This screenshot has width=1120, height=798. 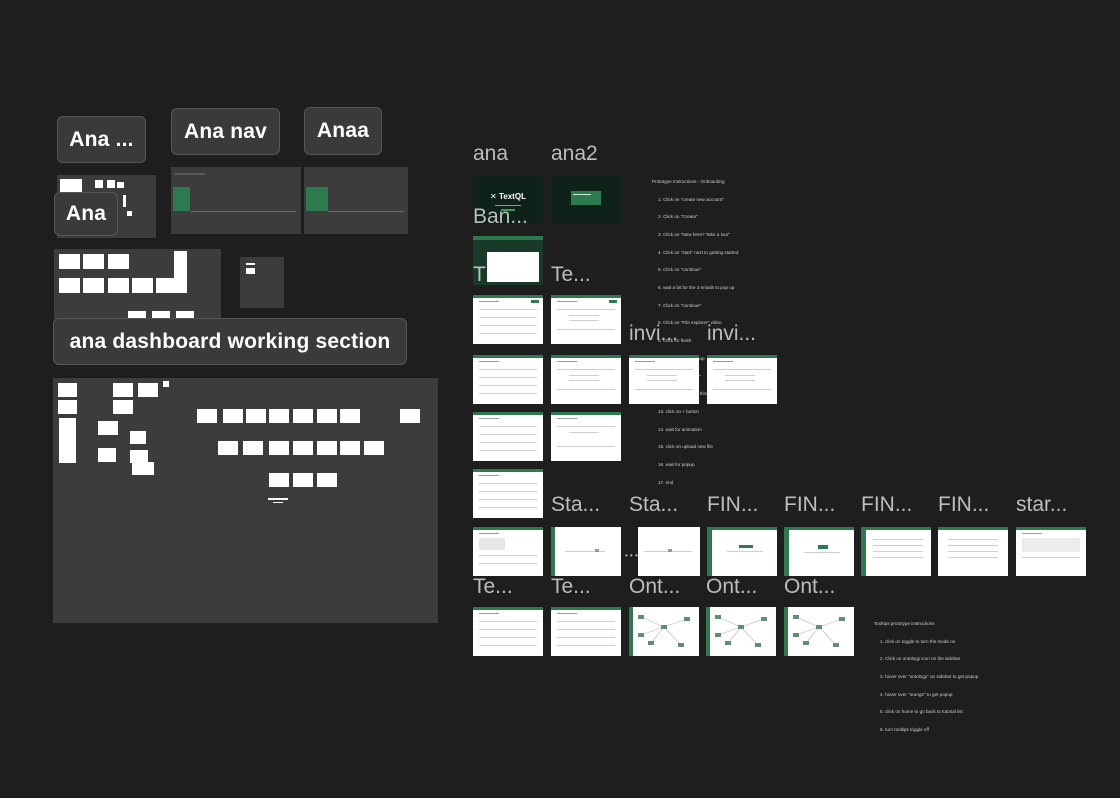 What do you see at coordinates (819, 551) in the screenshot?
I see `frame-fin2` at bounding box center [819, 551].